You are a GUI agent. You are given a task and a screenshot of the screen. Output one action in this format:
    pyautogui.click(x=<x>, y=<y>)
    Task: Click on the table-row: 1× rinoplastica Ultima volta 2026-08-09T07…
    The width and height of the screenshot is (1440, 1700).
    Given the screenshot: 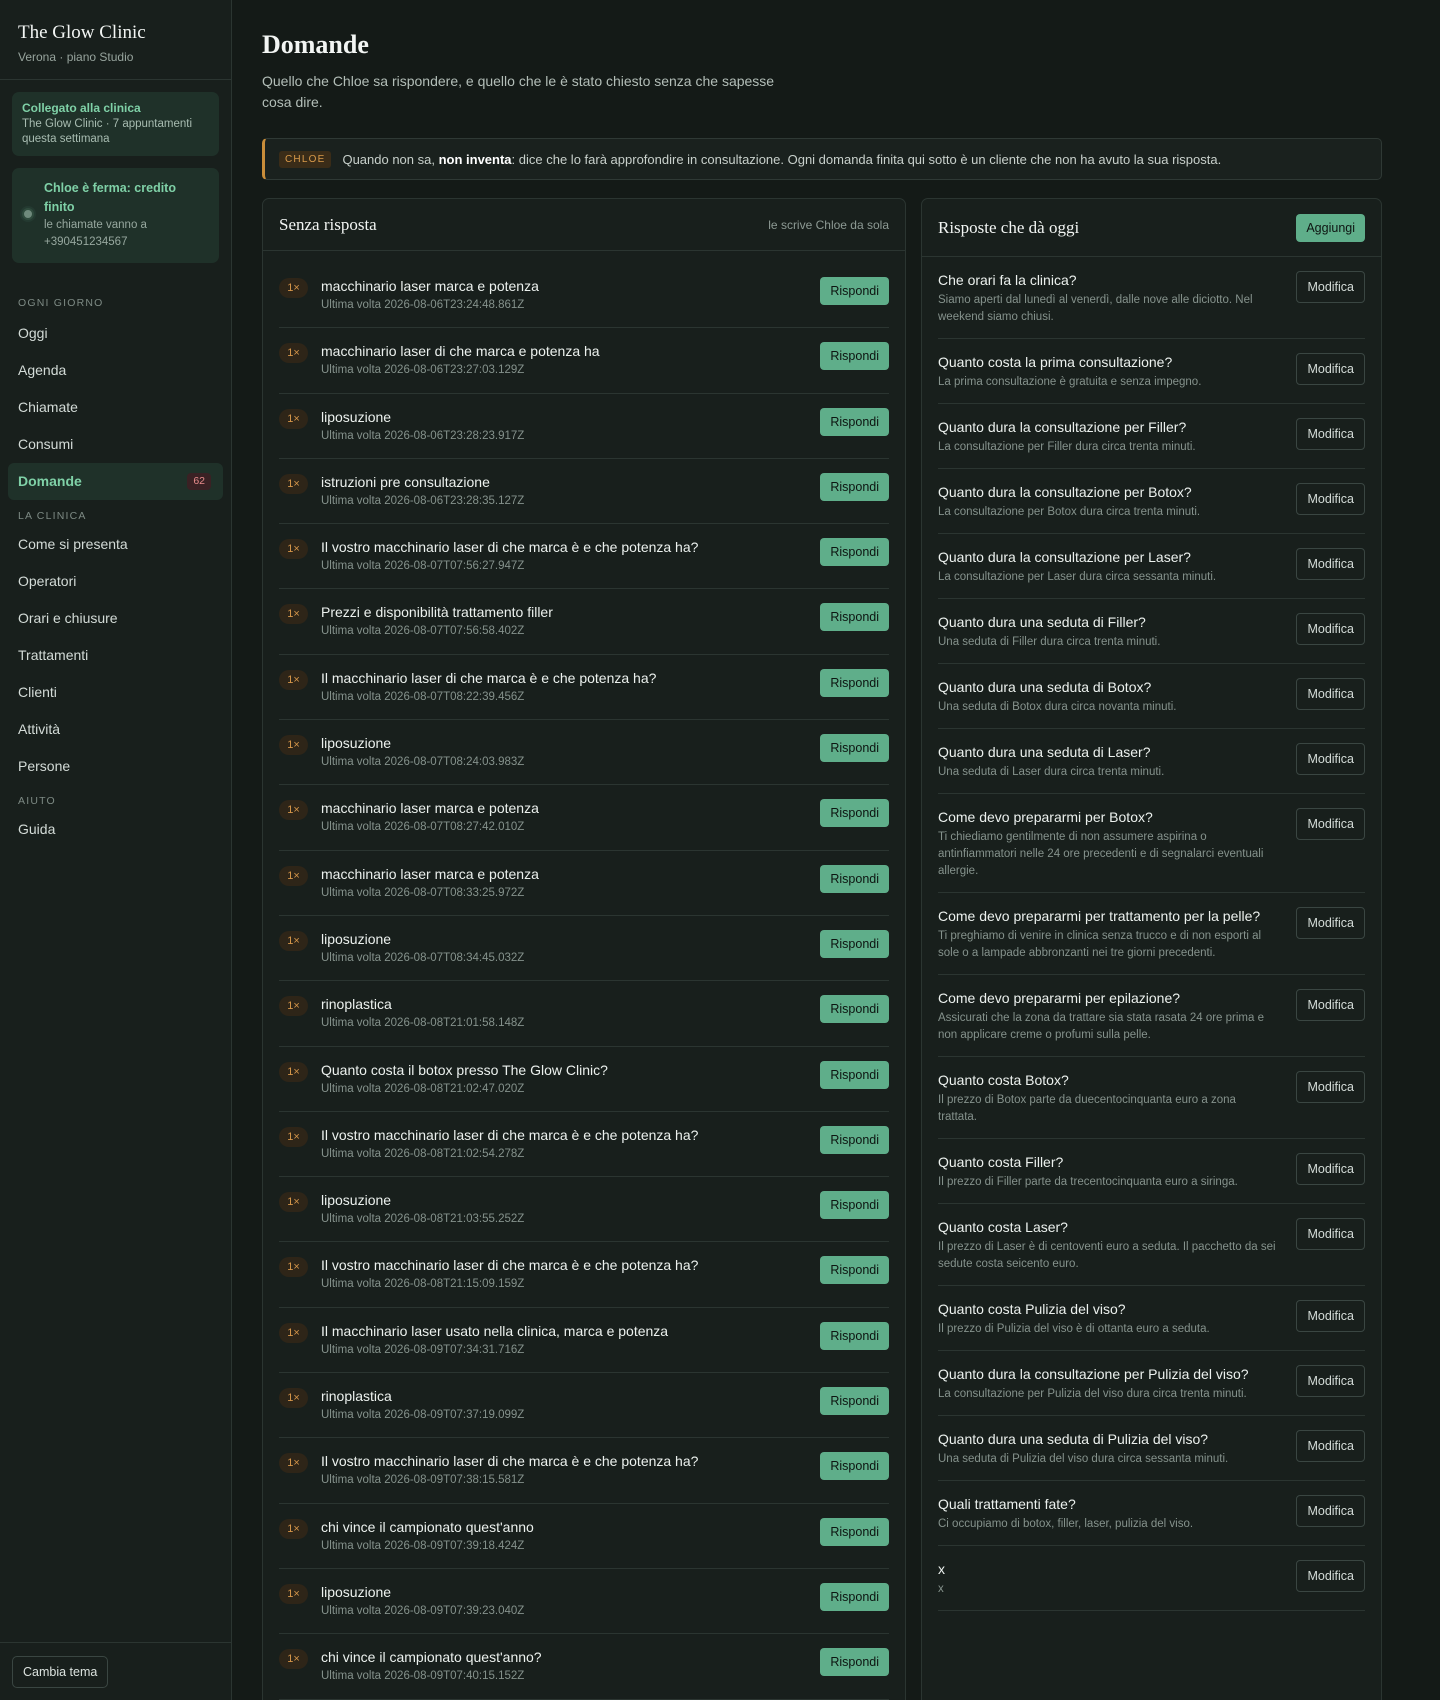 What is the action you would take?
    pyautogui.click(x=584, y=1406)
    